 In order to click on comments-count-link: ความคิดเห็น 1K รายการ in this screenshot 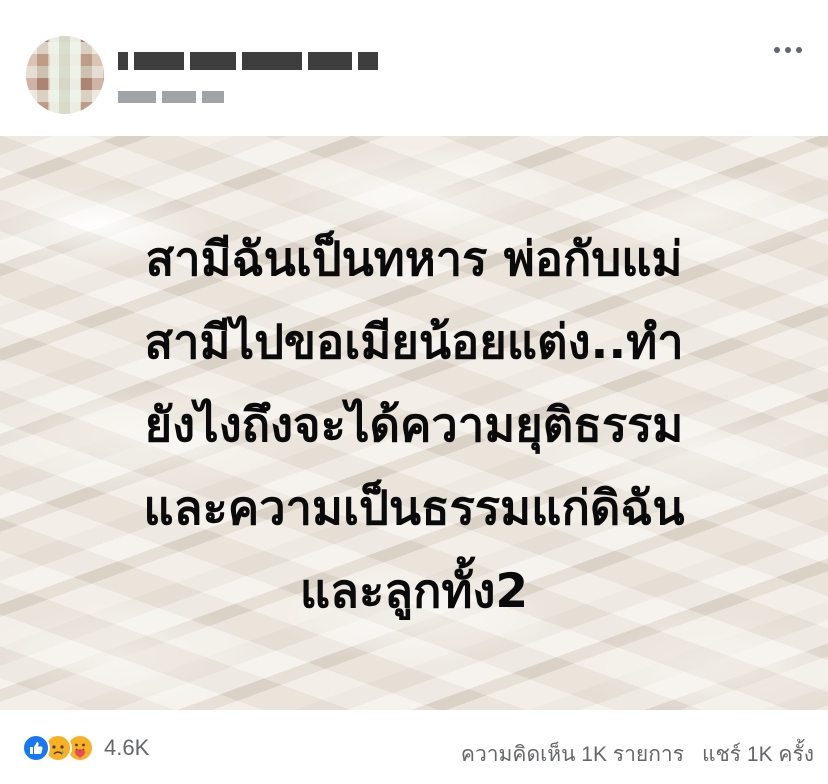, I will do `click(572, 754)`.